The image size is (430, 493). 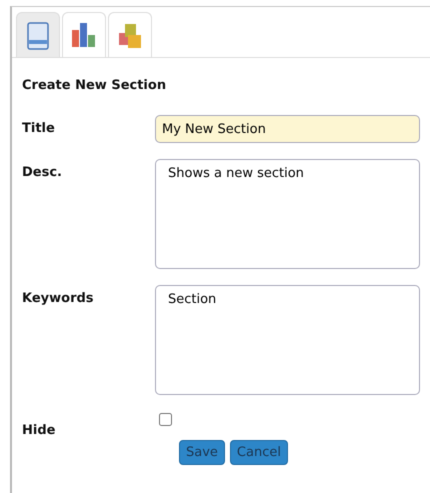 I want to click on text-area: Section, so click(x=287, y=340).